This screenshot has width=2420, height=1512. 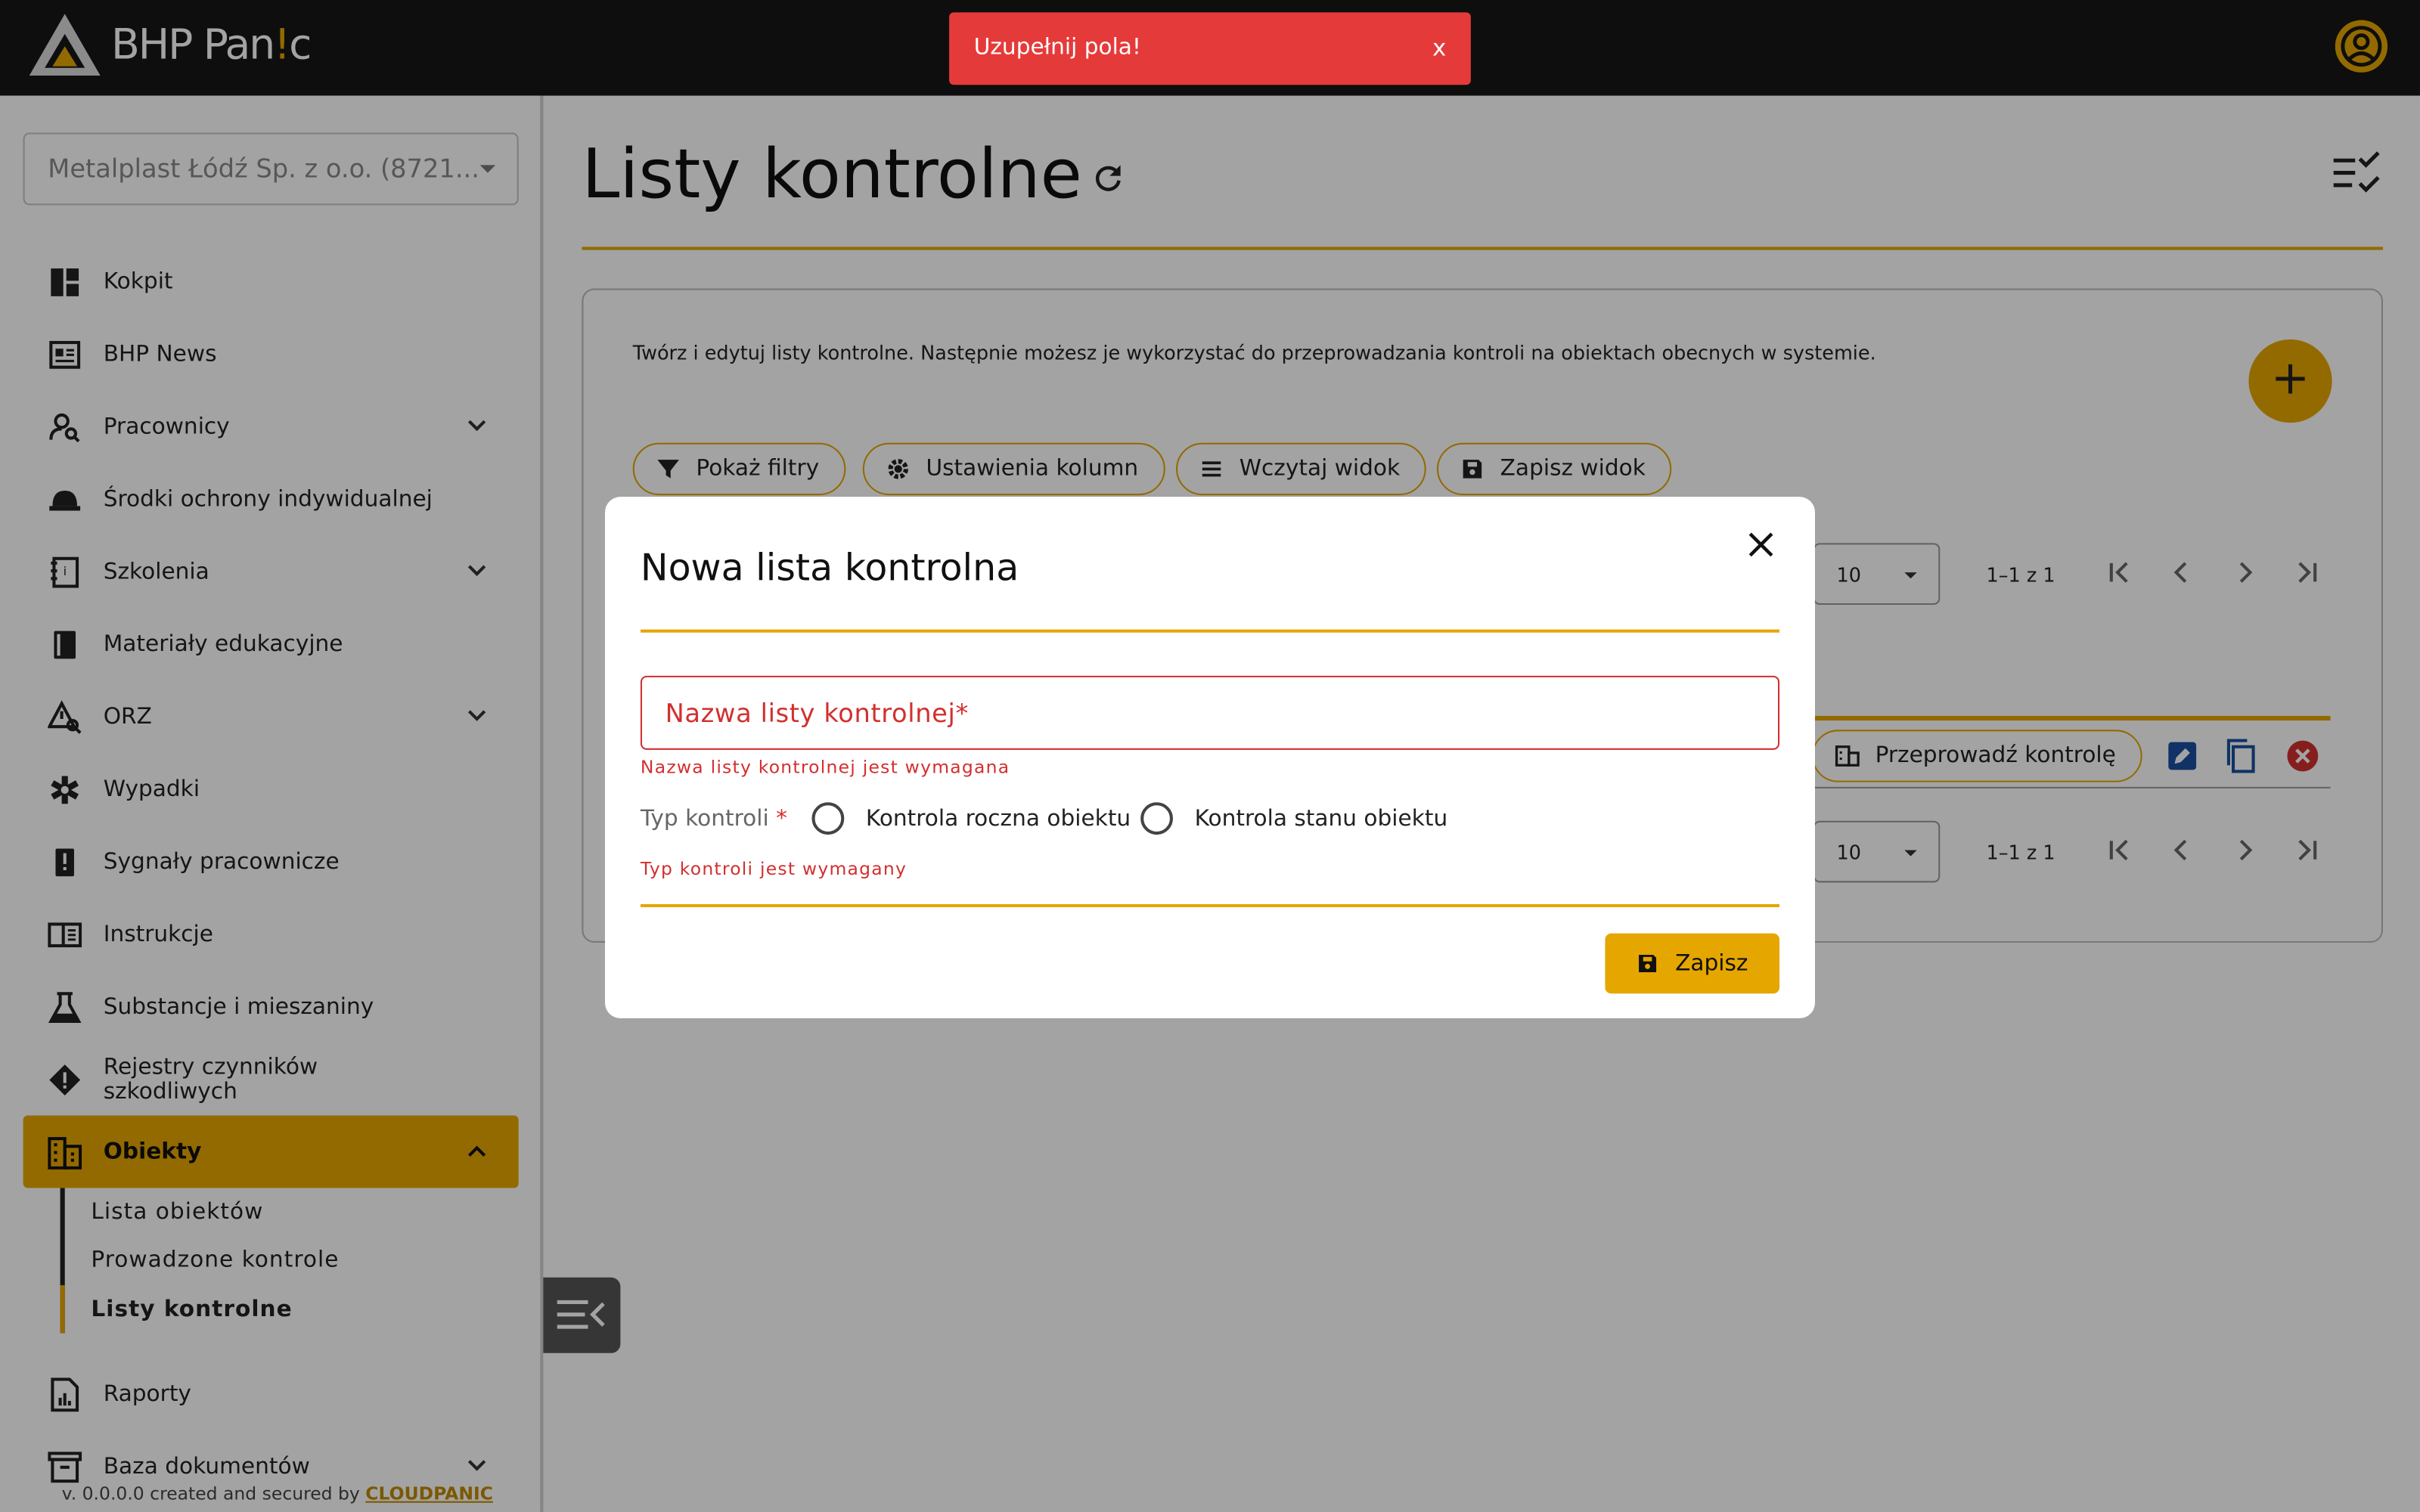 I want to click on toast-message: Uzupełnij pola!, so click(x=1057, y=48).